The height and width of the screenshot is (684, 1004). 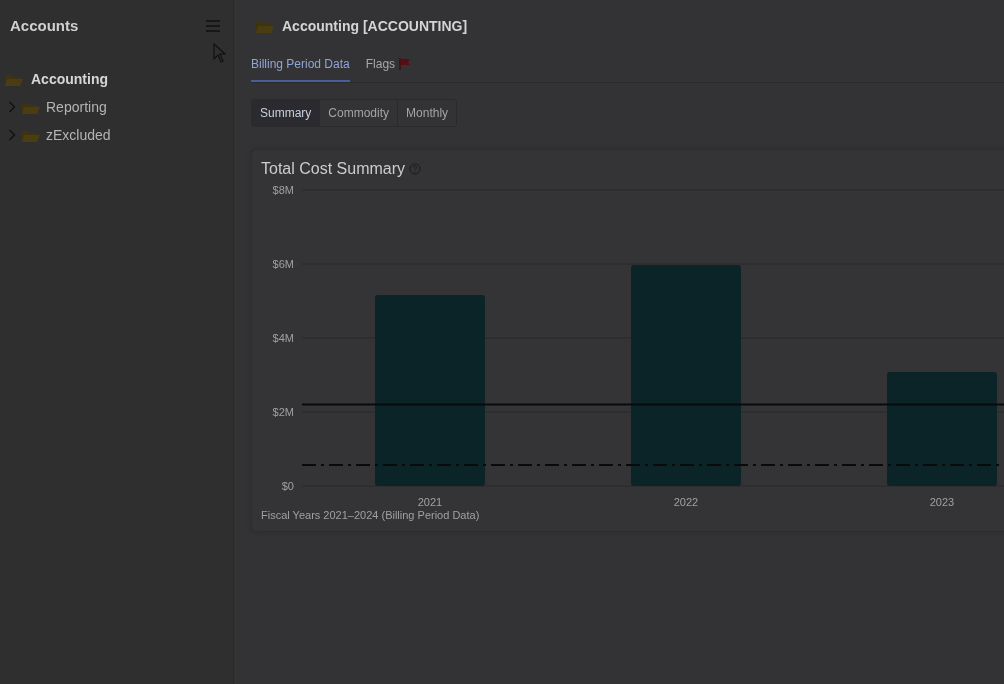 What do you see at coordinates (116, 79) in the screenshot?
I see `tree-item: Accounting` at bounding box center [116, 79].